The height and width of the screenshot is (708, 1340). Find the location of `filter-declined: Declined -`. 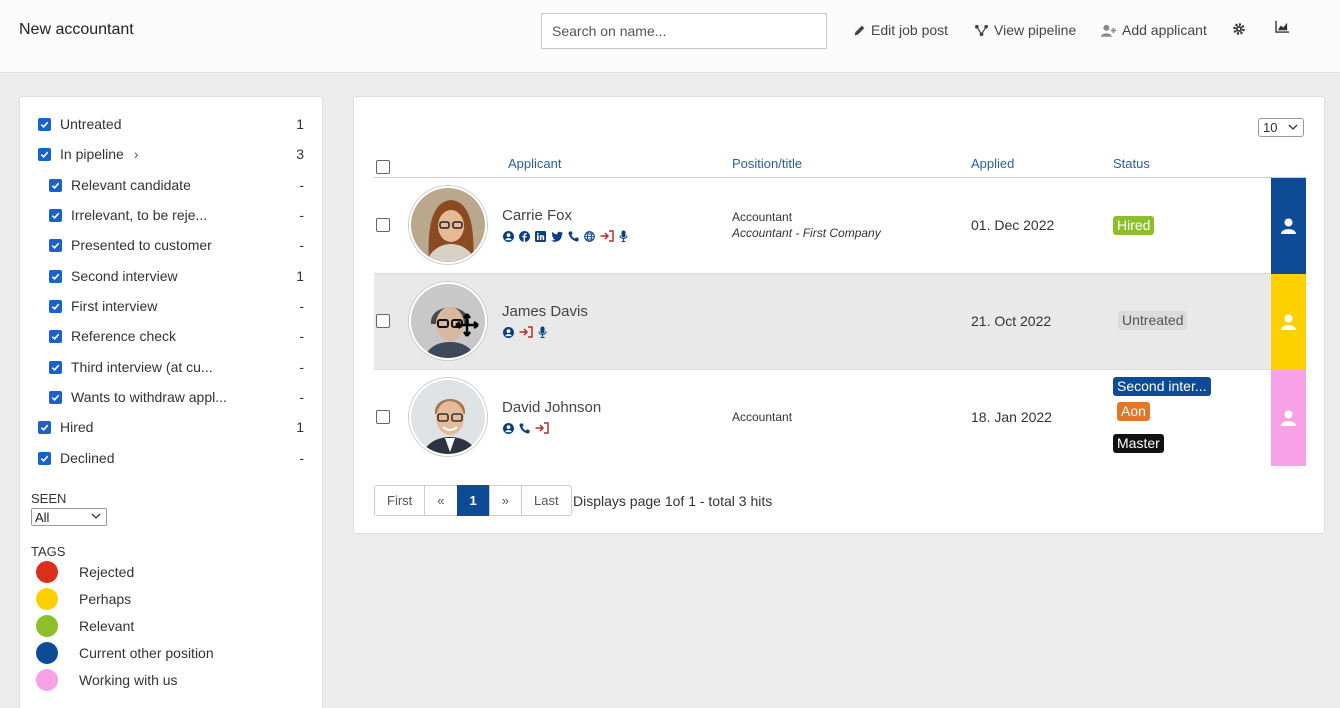

filter-declined: Declined - is located at coordinates (171, 458).